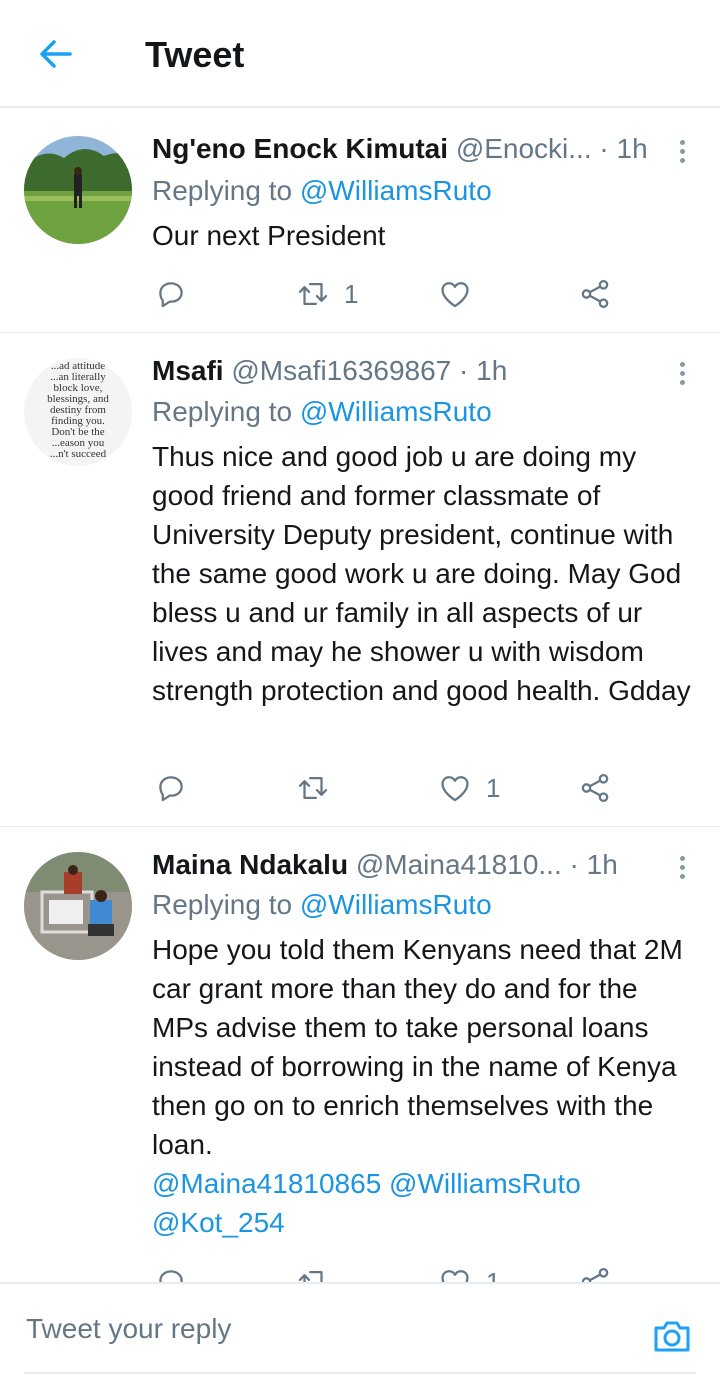  I want to click on tweet-header: Maina Ndakalu @Maina41810... · 1h, so click(408, 865).